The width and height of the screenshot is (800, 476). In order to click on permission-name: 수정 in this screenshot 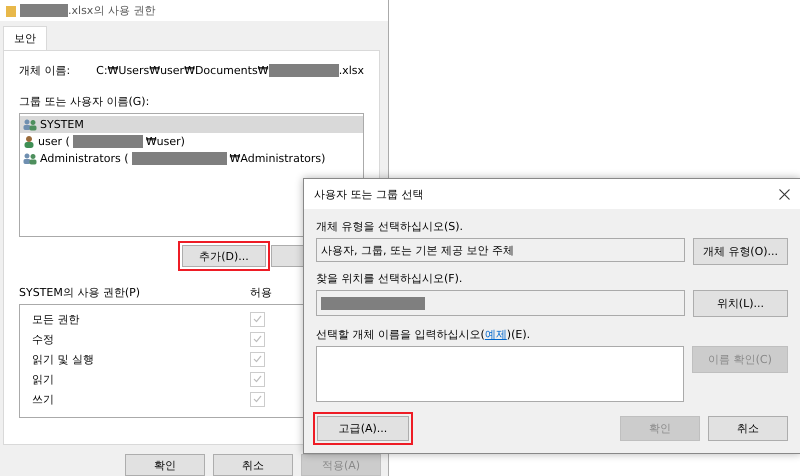, I will do `click(43, 339)`.